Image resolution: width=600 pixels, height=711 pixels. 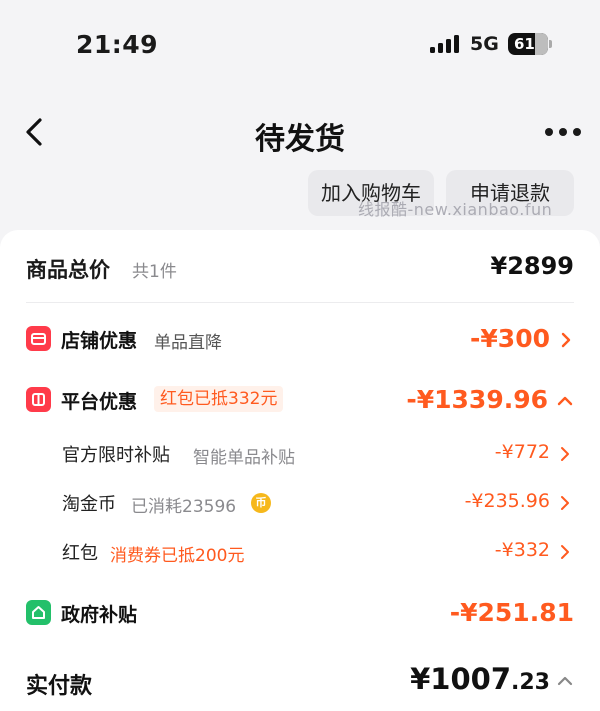 I want to click on signal-icon, so click(x=446, y=44).